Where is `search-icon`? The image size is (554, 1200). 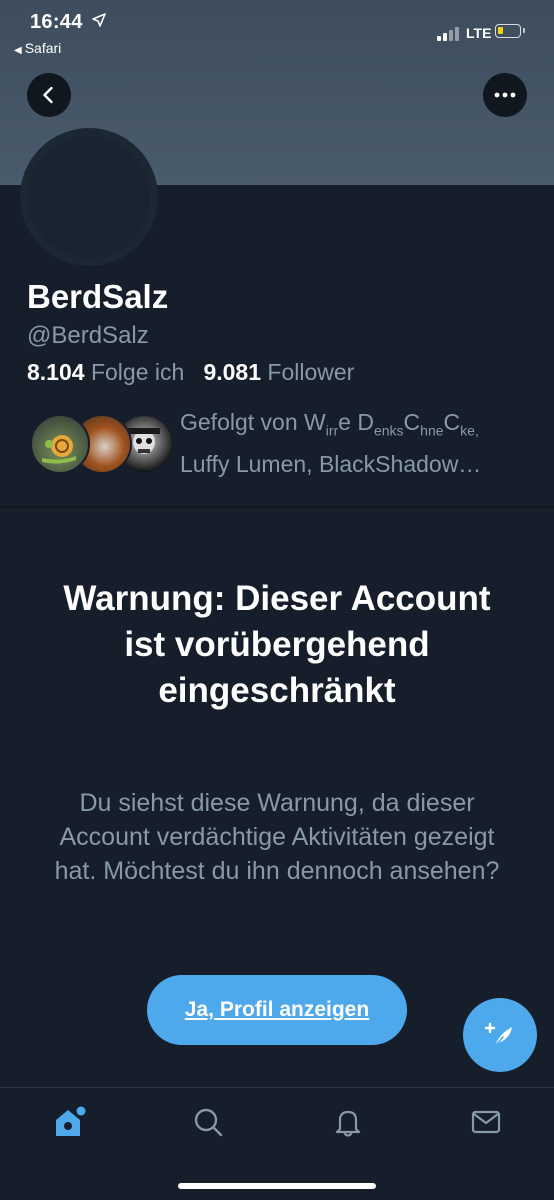
search-icon is located at coordinates (208, 1122).